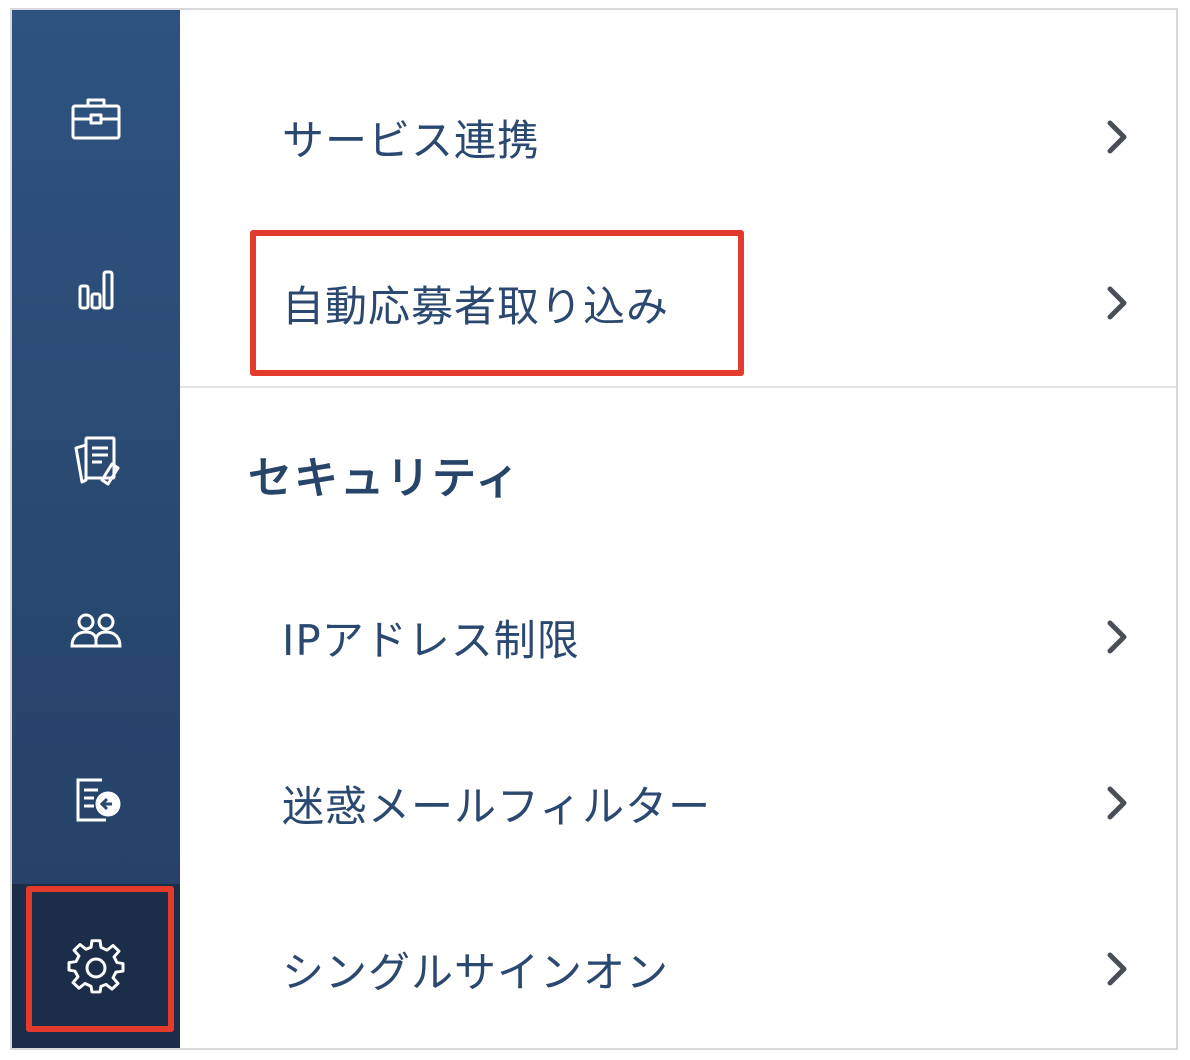 Image resolution: width=1190 pixels, height=1060 pixels. What do you see at coordinates (385, 478) in the screenshot?
I see `section-title-security: セキュリティ` at bounding box center [385, 478].